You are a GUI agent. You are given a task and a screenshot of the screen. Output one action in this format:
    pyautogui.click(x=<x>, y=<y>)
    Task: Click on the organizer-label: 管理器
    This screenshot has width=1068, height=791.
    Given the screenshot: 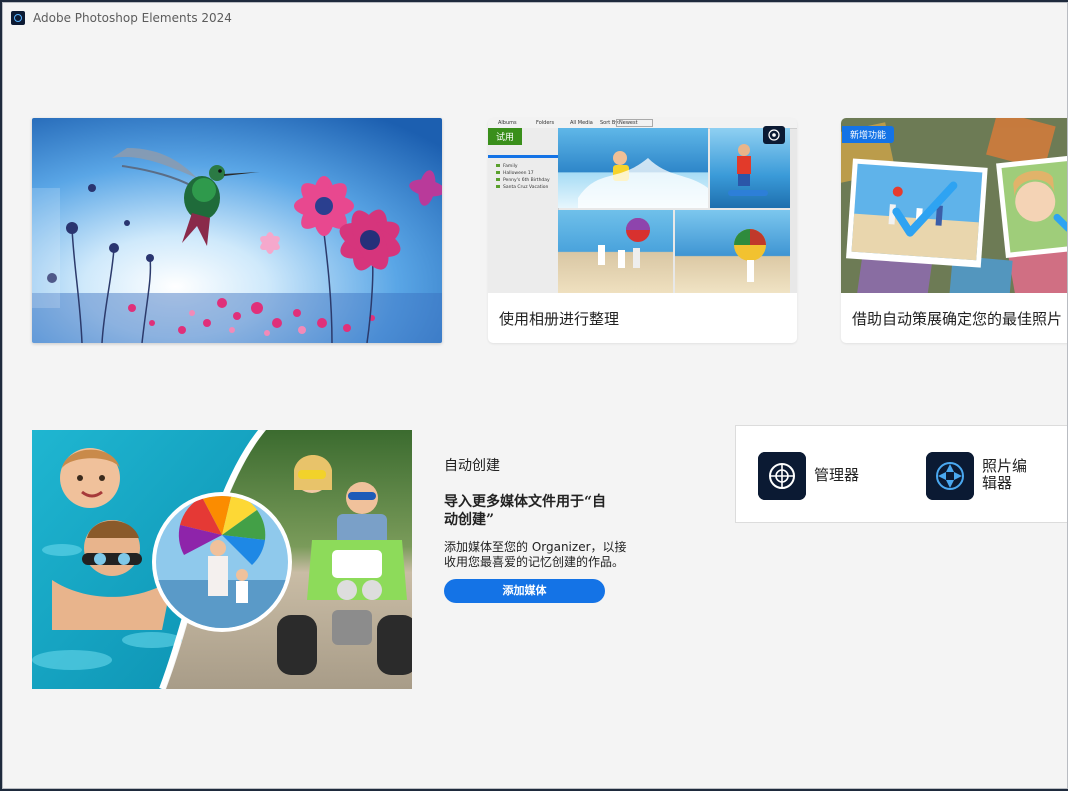 What is the action you would take?
    pyautogui.click(x=837, y=475)
    